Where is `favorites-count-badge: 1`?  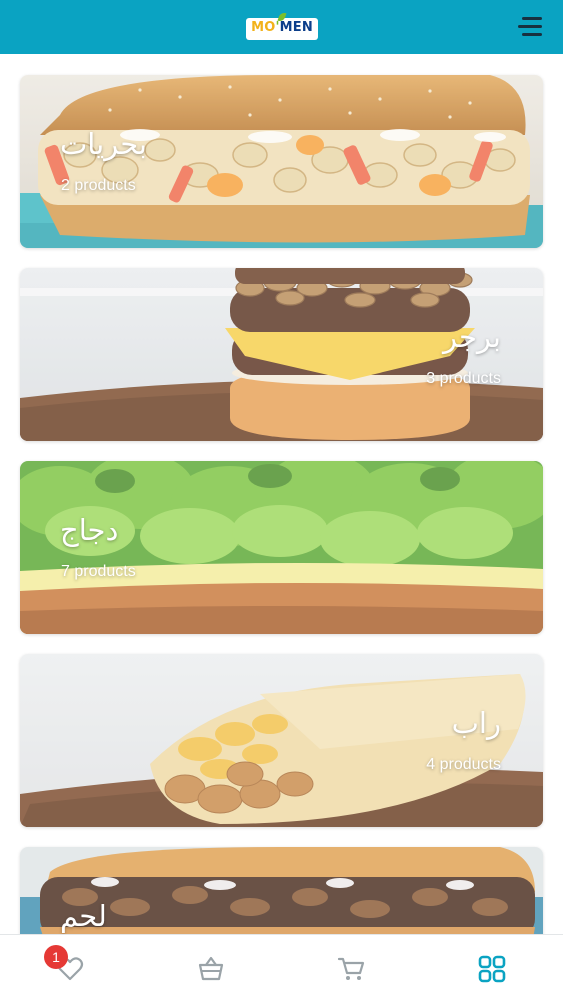 favorites-count-badge: 1 is located at coordinates (56, 957).